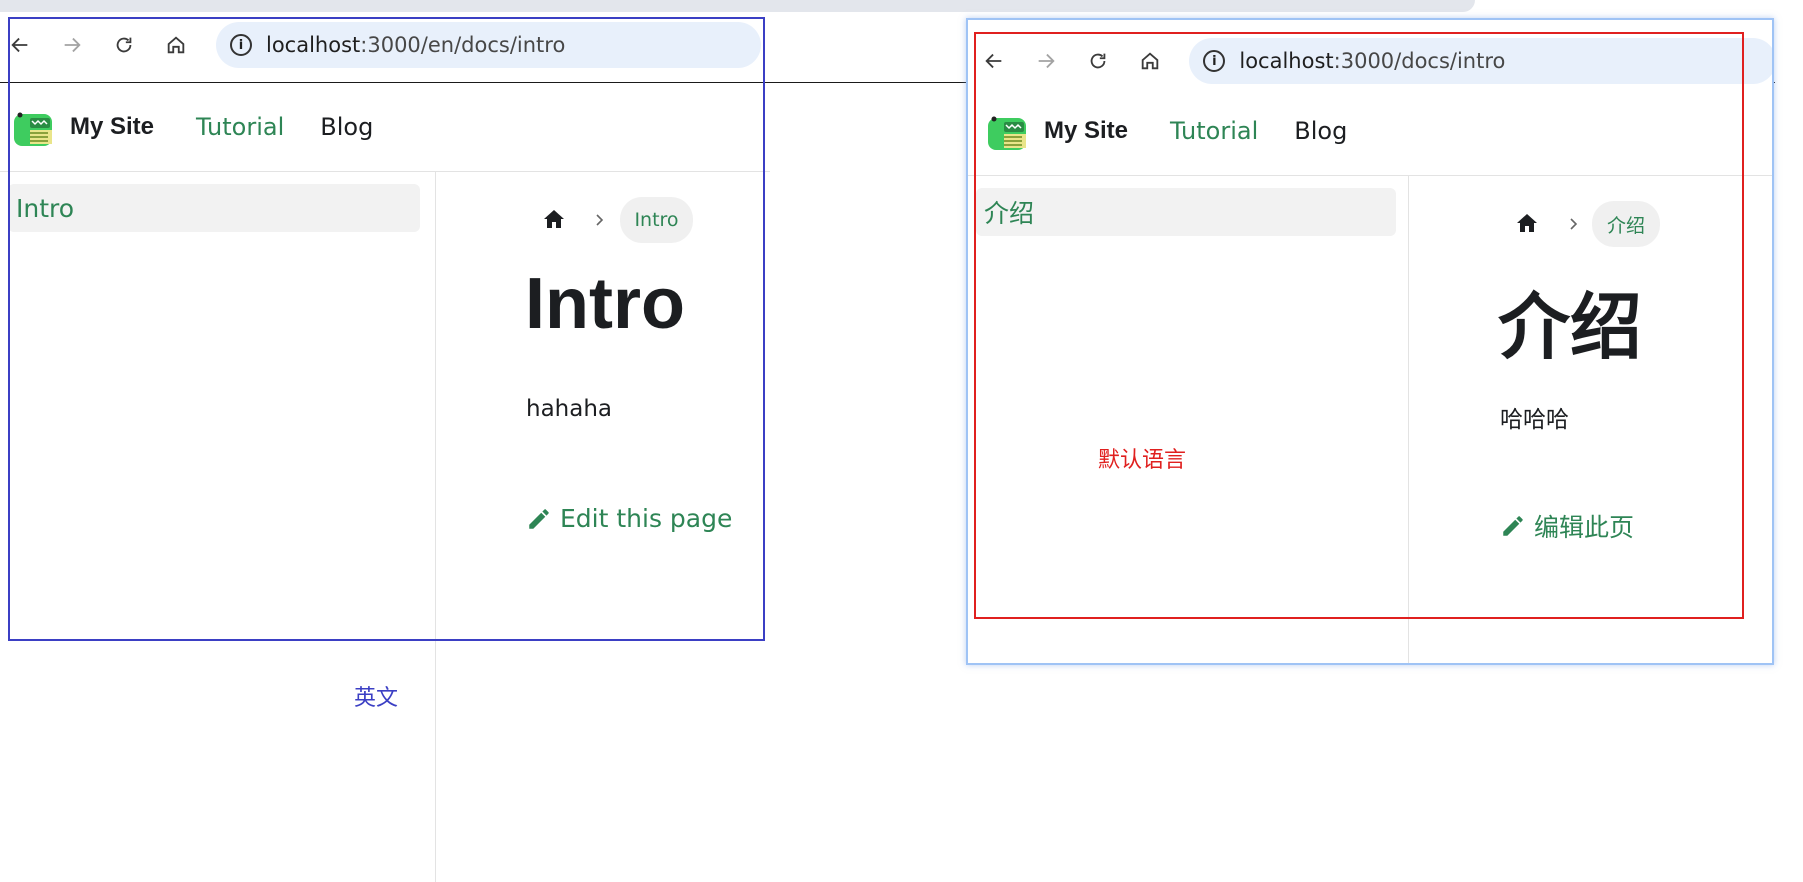  Describe the element at coordinates (1142, 460) in the screenshot. I see `right-annotation-label: 默认语言` at that location.